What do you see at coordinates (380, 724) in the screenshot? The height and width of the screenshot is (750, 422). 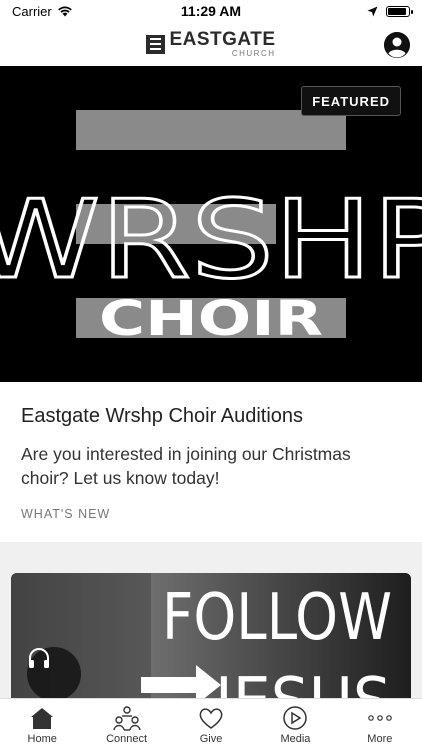 I see `tab-more: More` at bounding box center [380, 724].